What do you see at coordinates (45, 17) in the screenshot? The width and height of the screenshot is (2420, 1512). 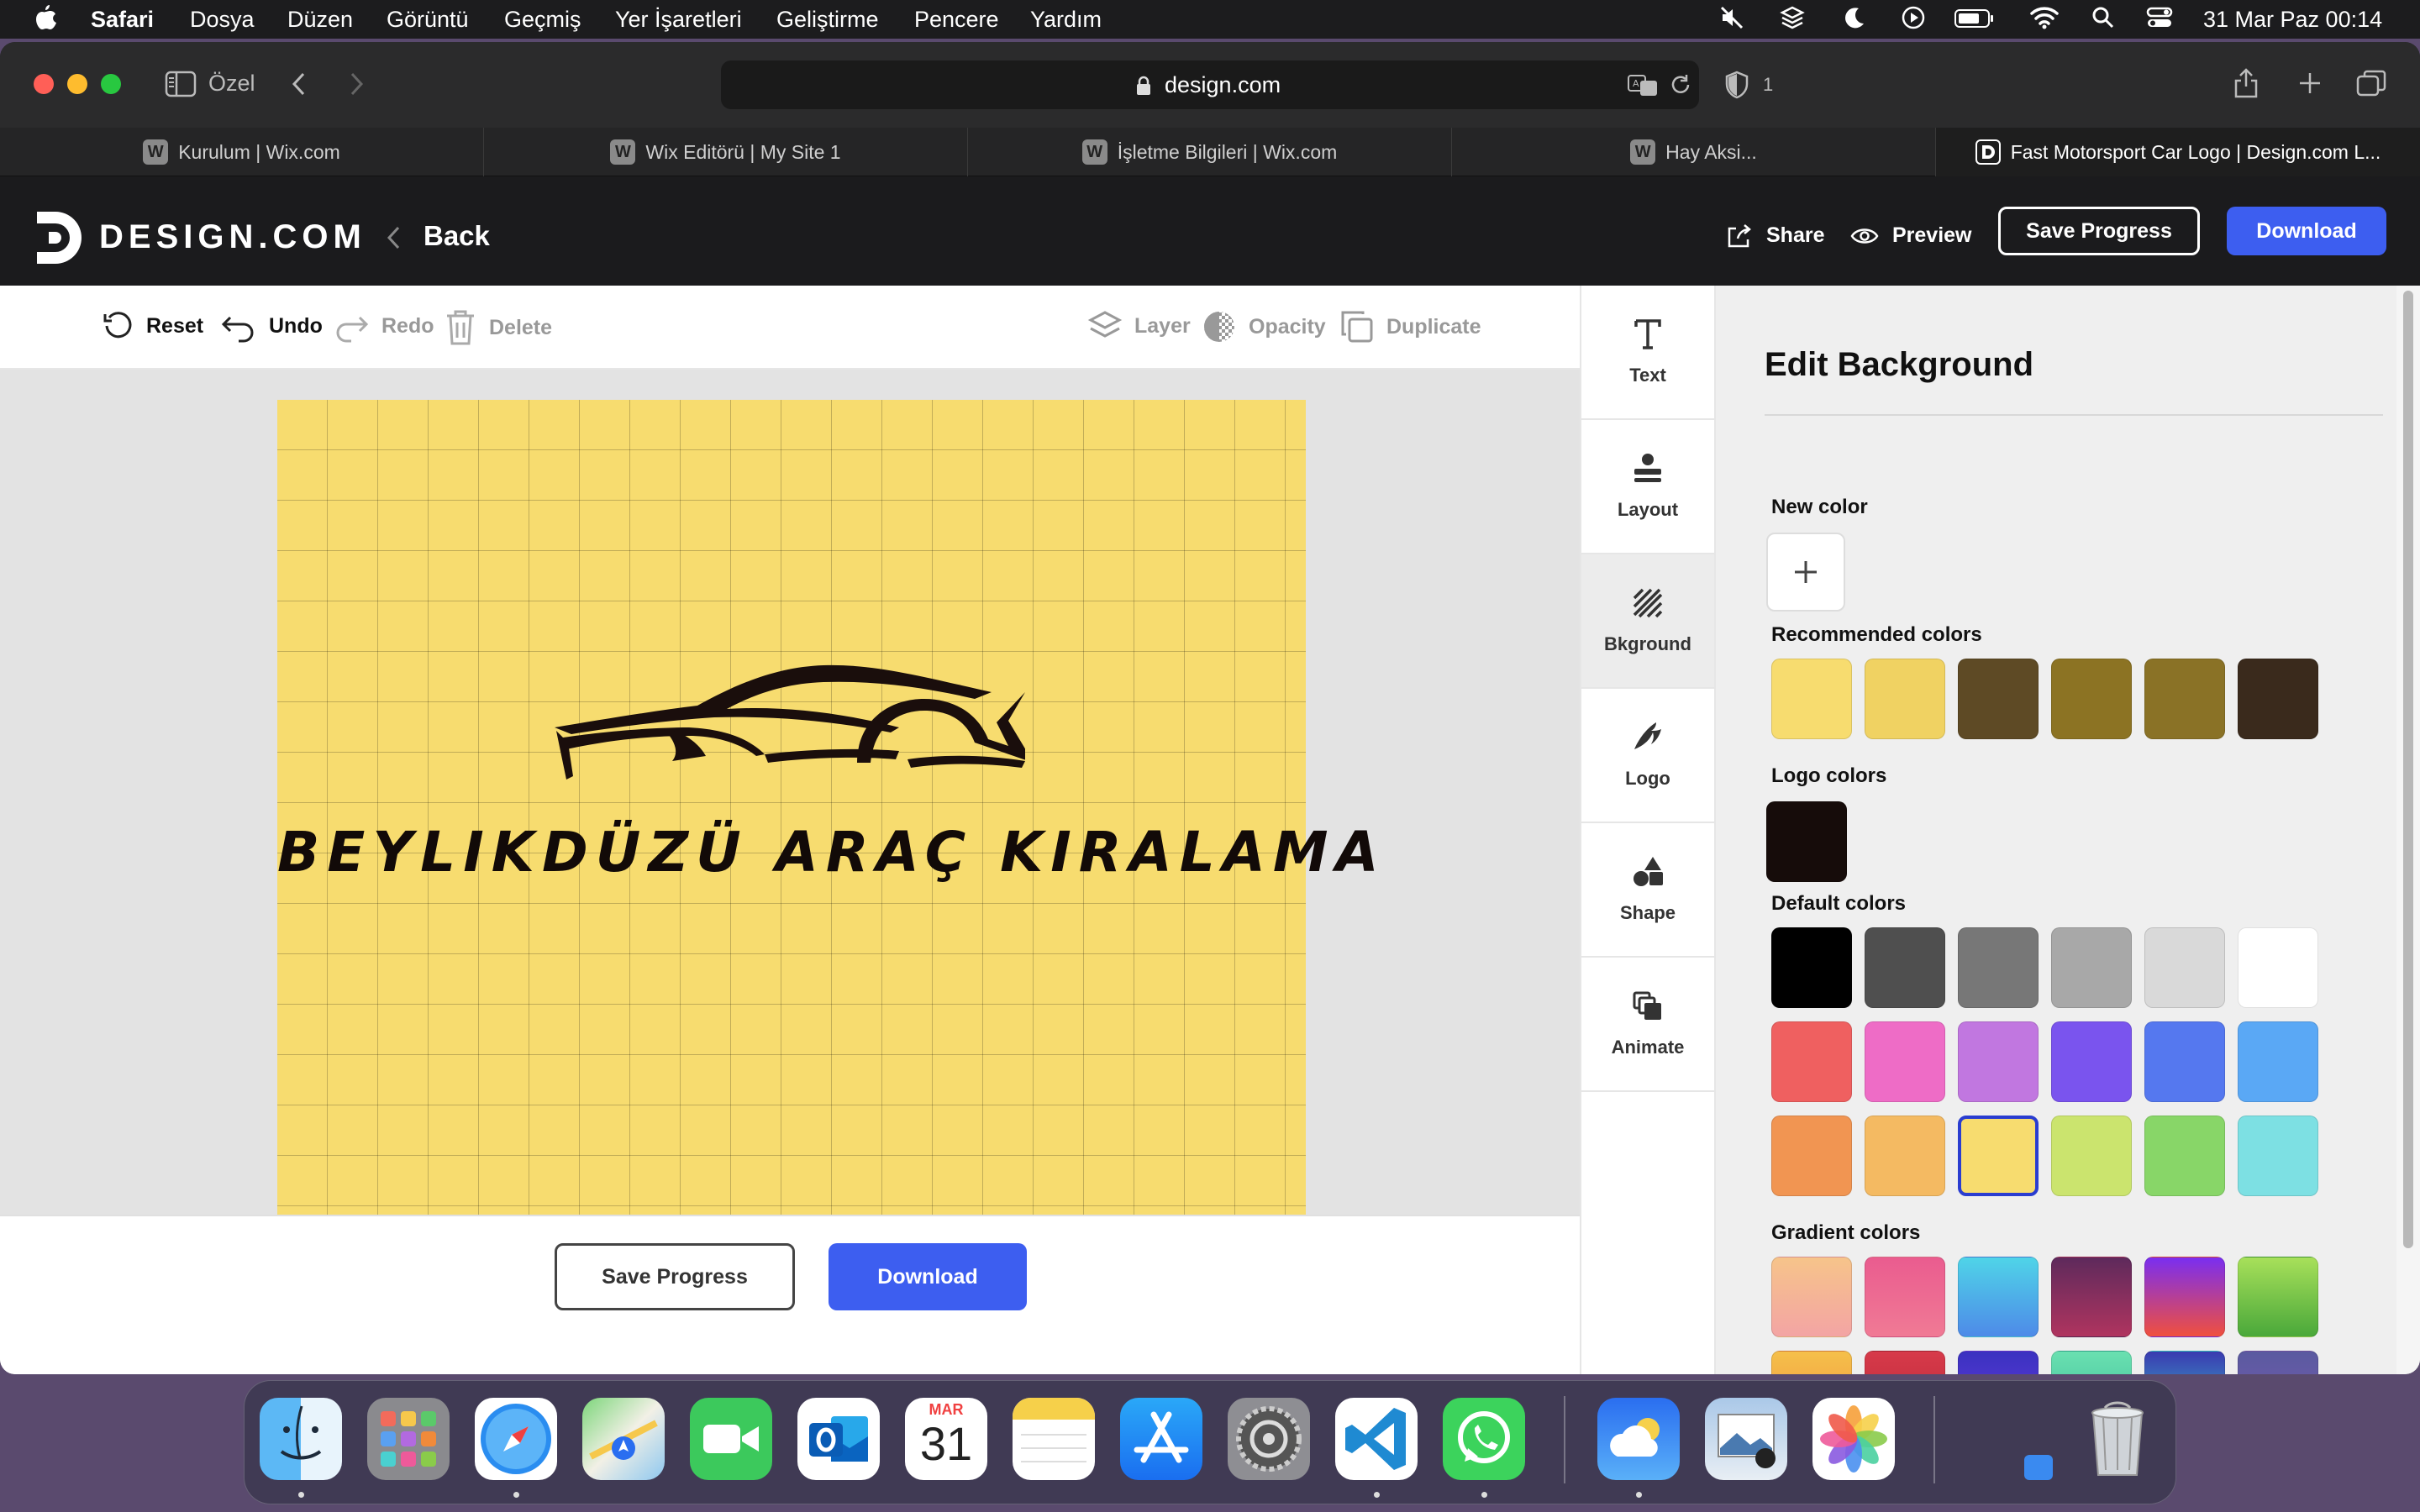 I see `apple-menu-icon` at bounding box center [45, 17].